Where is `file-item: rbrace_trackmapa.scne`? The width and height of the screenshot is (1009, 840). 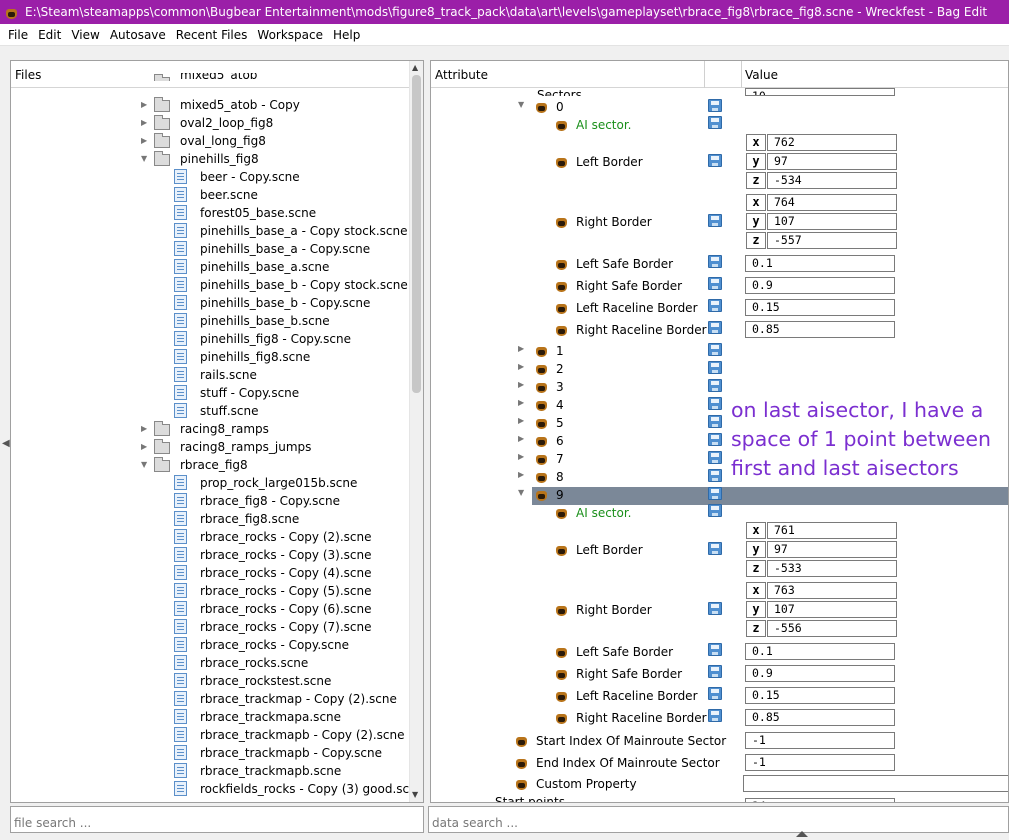
file-item: rbrace_trackmapa.scne is located at coordinates (209, 717).